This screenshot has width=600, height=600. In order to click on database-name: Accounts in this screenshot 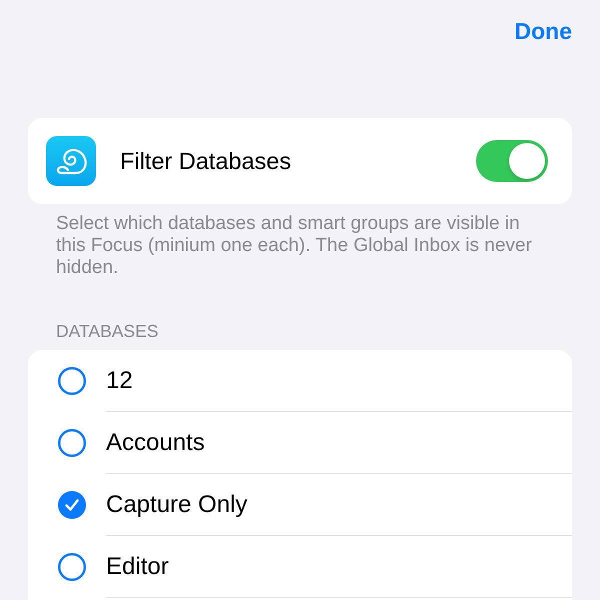, I will do `click(155, 442)`.